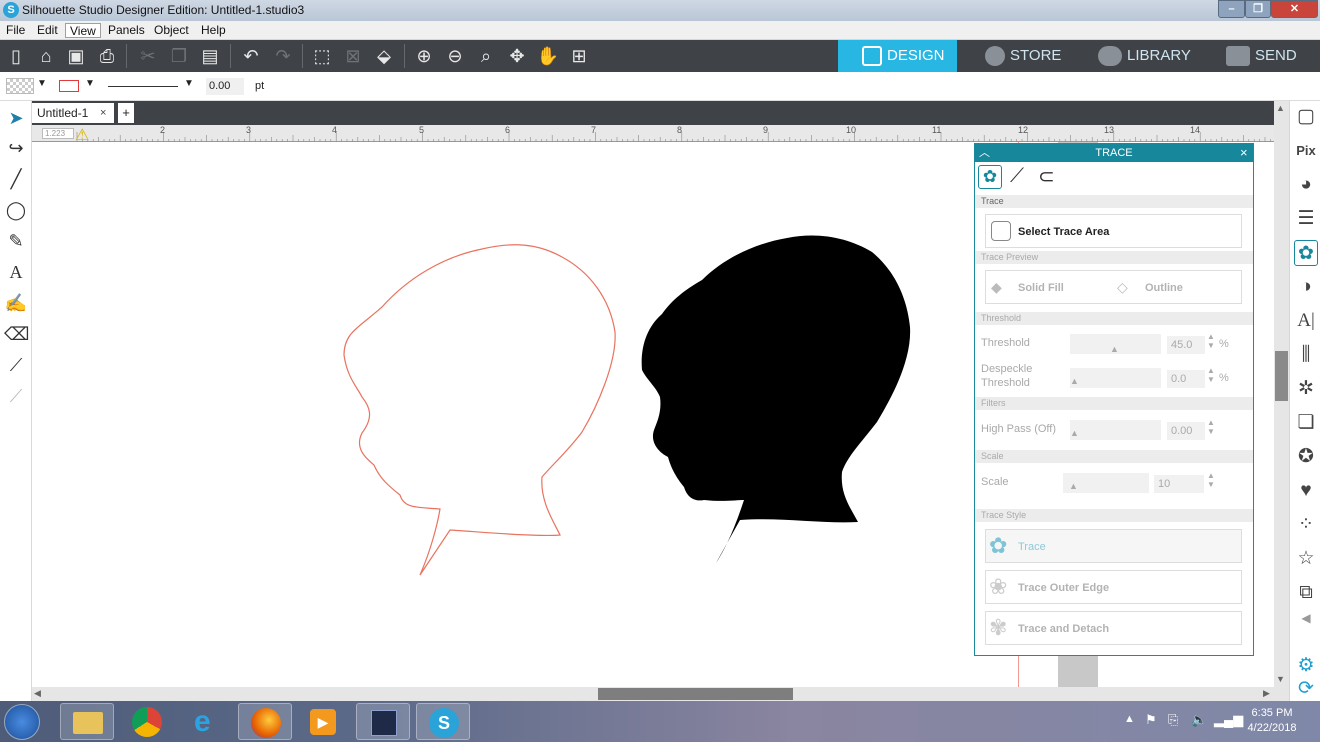  I want to click on solid-silhouette, so click(777, 404).